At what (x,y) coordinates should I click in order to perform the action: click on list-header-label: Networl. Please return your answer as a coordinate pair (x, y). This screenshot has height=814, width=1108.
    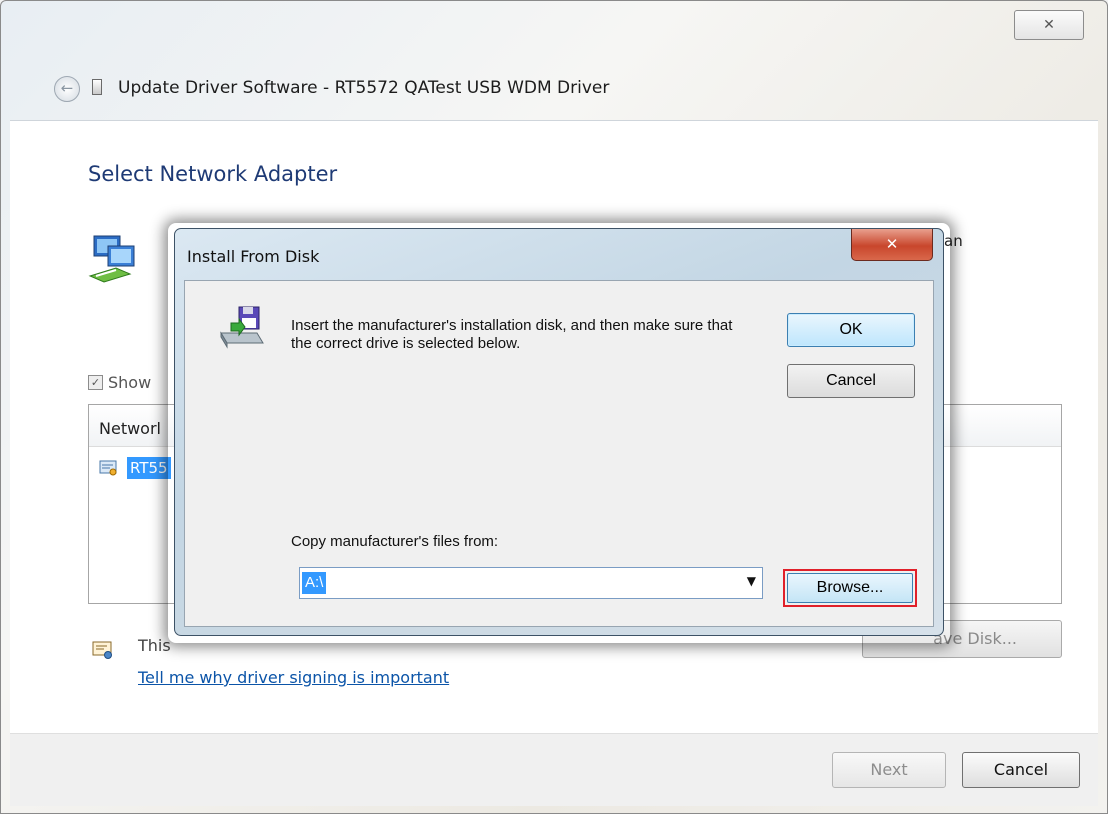
    Looking at the image, I should click on (130, 428).